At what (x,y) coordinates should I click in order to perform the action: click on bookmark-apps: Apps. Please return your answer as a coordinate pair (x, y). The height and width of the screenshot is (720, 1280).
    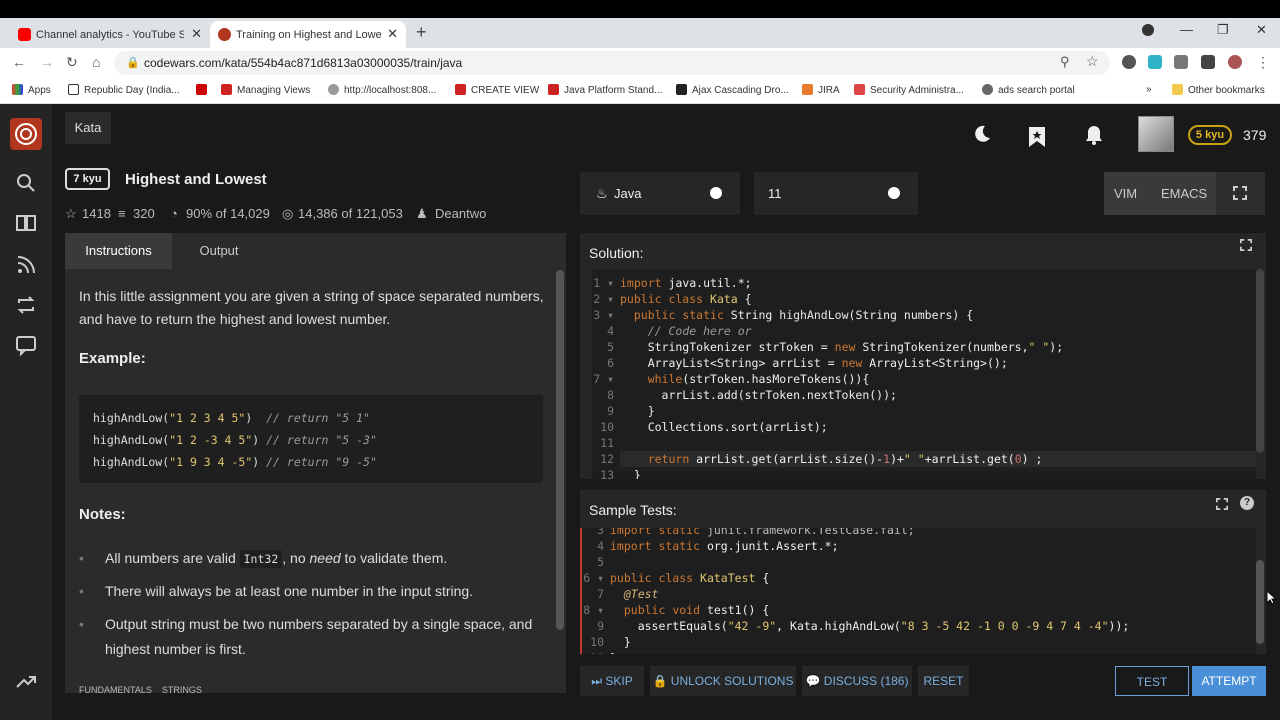
    Looking at the image, I should click on (31, 90).